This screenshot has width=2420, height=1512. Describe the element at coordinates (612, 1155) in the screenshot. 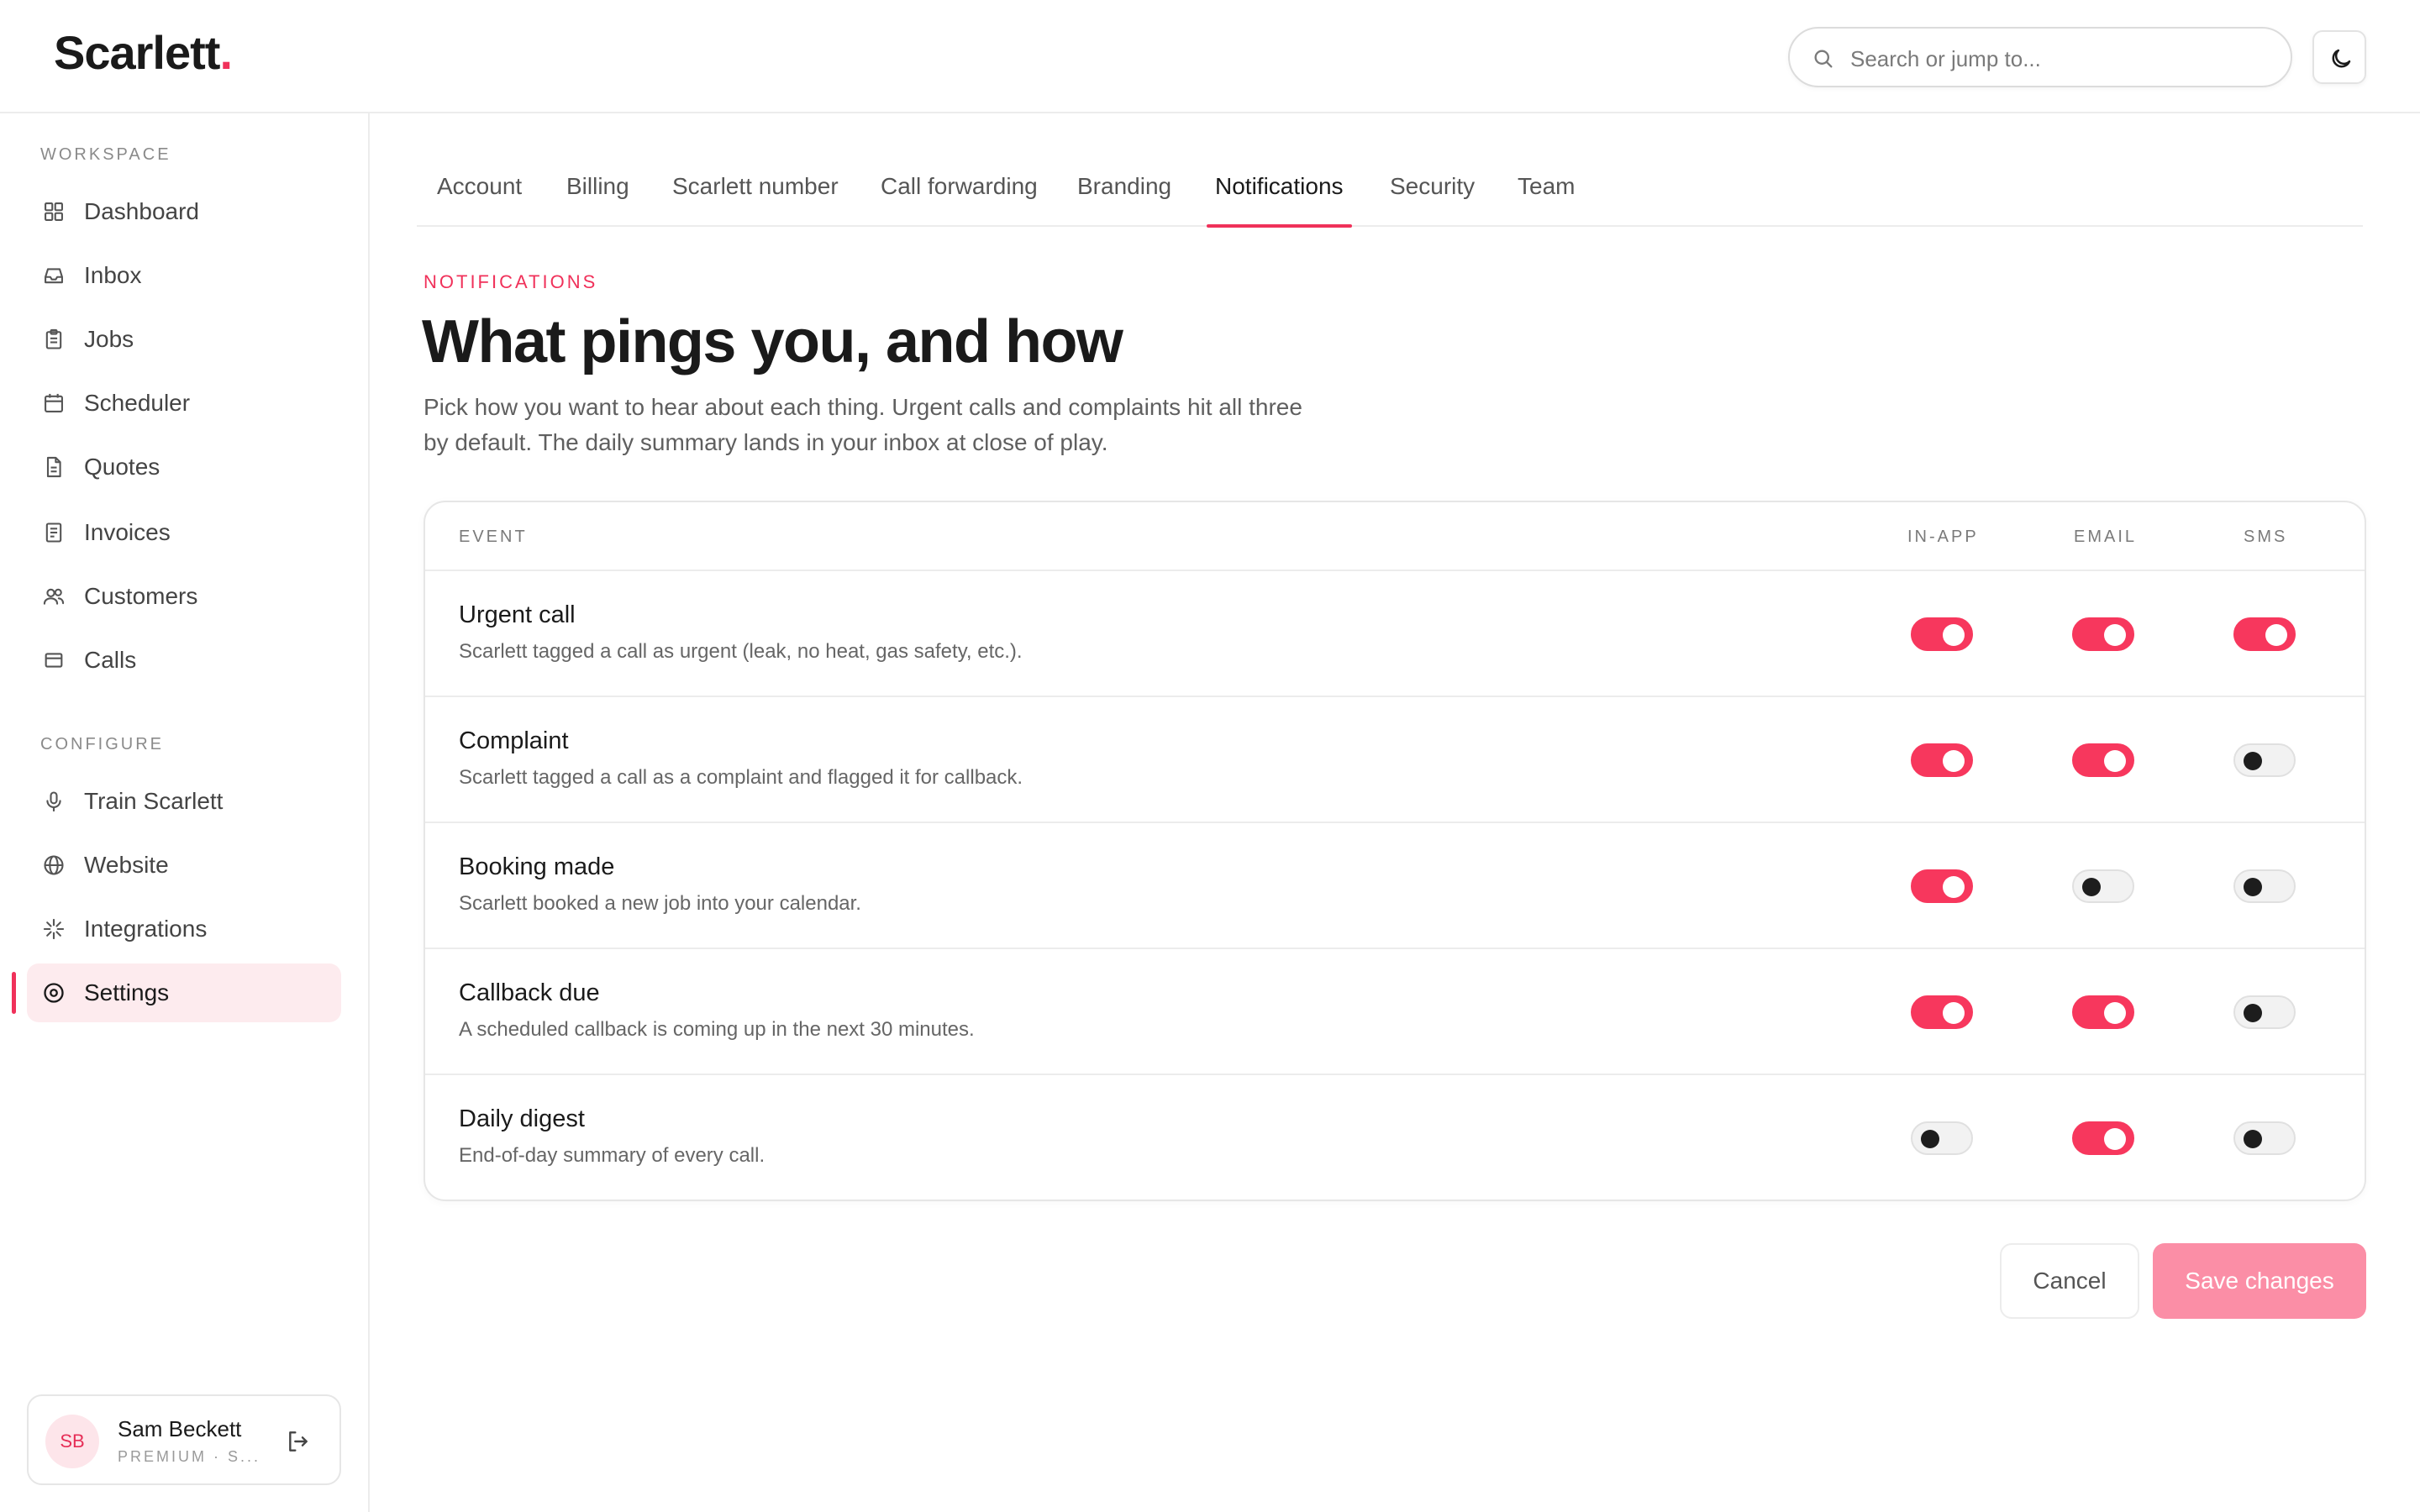

I see `event-description: End-of-day summary of every call.` at that location.